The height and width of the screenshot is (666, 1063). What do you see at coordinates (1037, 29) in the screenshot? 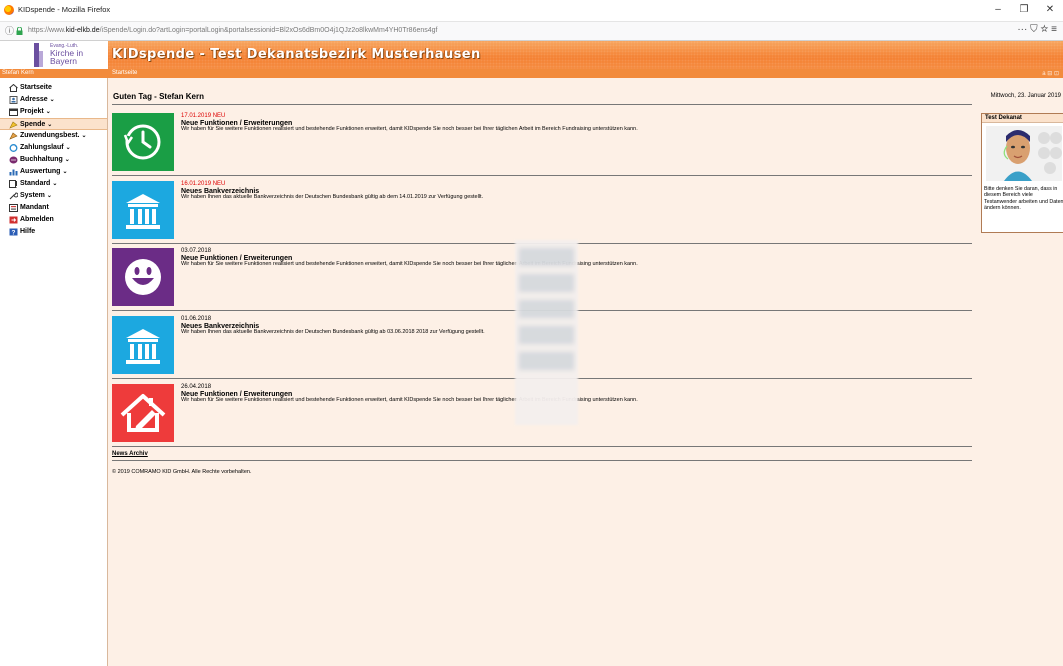
I see `toolbar-icons: ··· ⛉ ☆ ≡` at bounding box center [1037, 29].